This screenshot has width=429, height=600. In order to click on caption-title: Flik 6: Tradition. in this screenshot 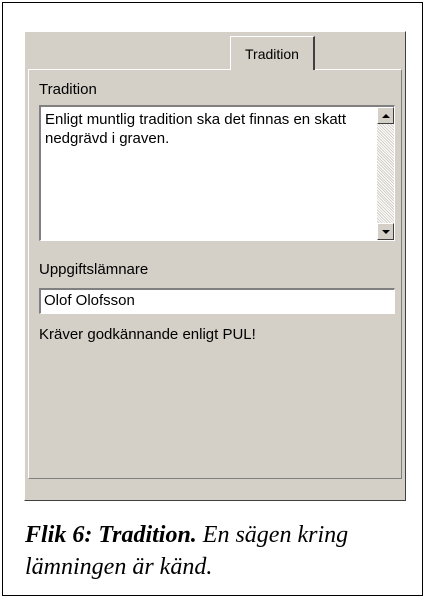, I will do `click(111, 535)`.